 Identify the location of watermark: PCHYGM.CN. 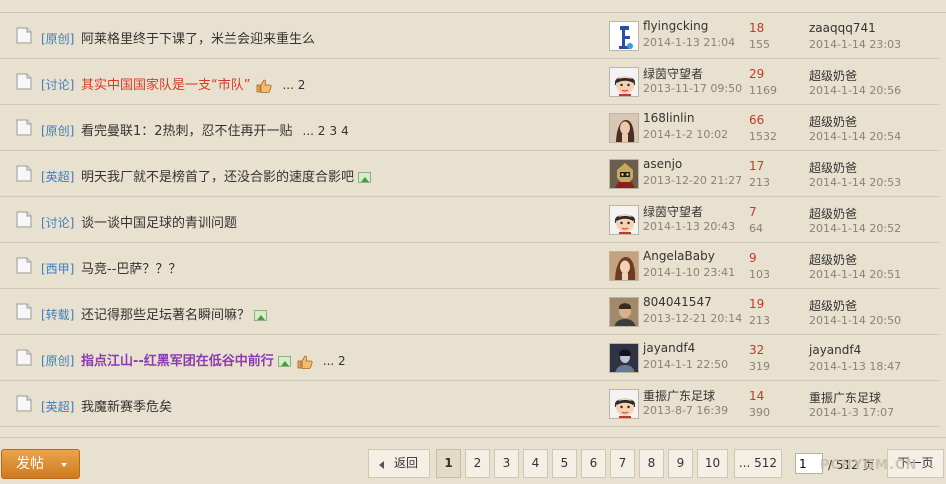
(869, 465).